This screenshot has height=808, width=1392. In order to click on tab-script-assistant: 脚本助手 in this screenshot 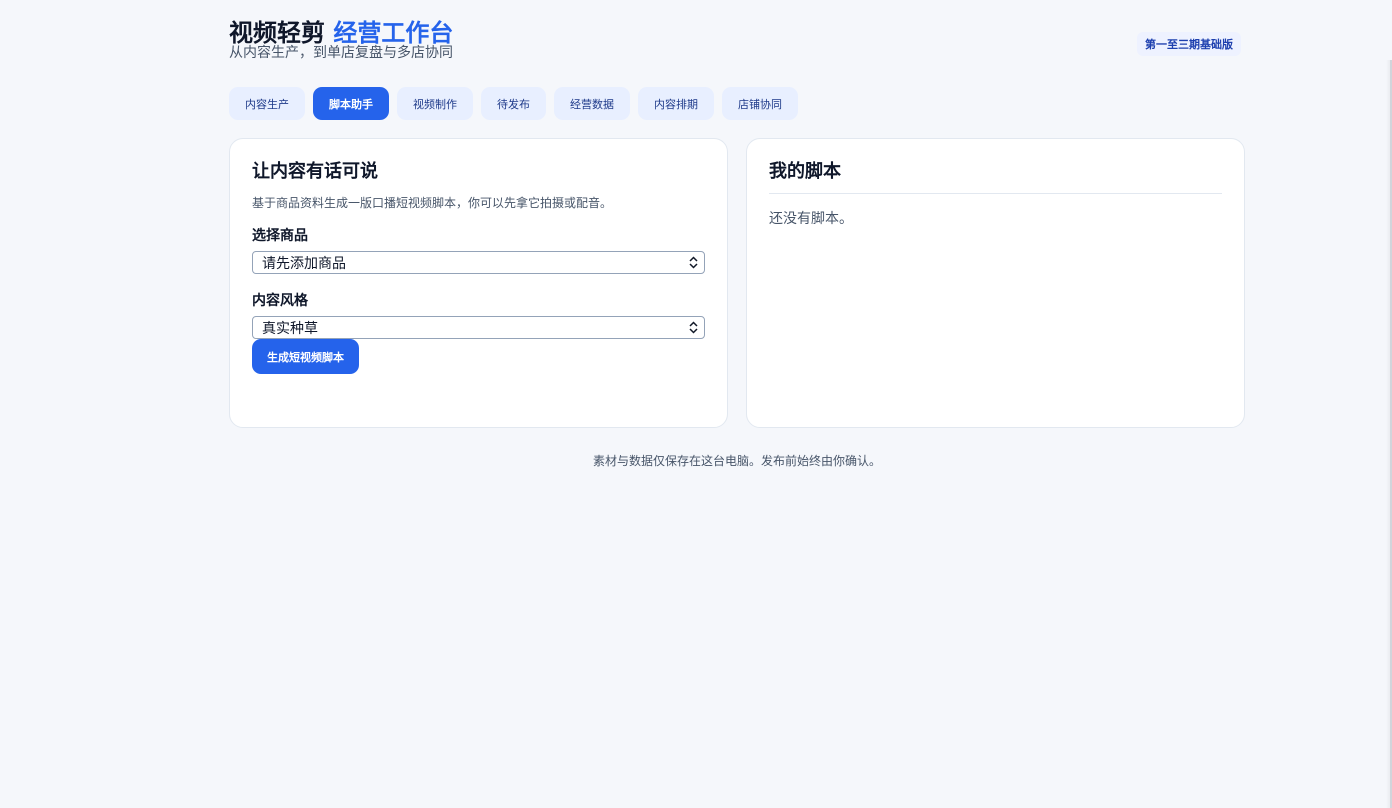, I will do `click(351, 103)`.